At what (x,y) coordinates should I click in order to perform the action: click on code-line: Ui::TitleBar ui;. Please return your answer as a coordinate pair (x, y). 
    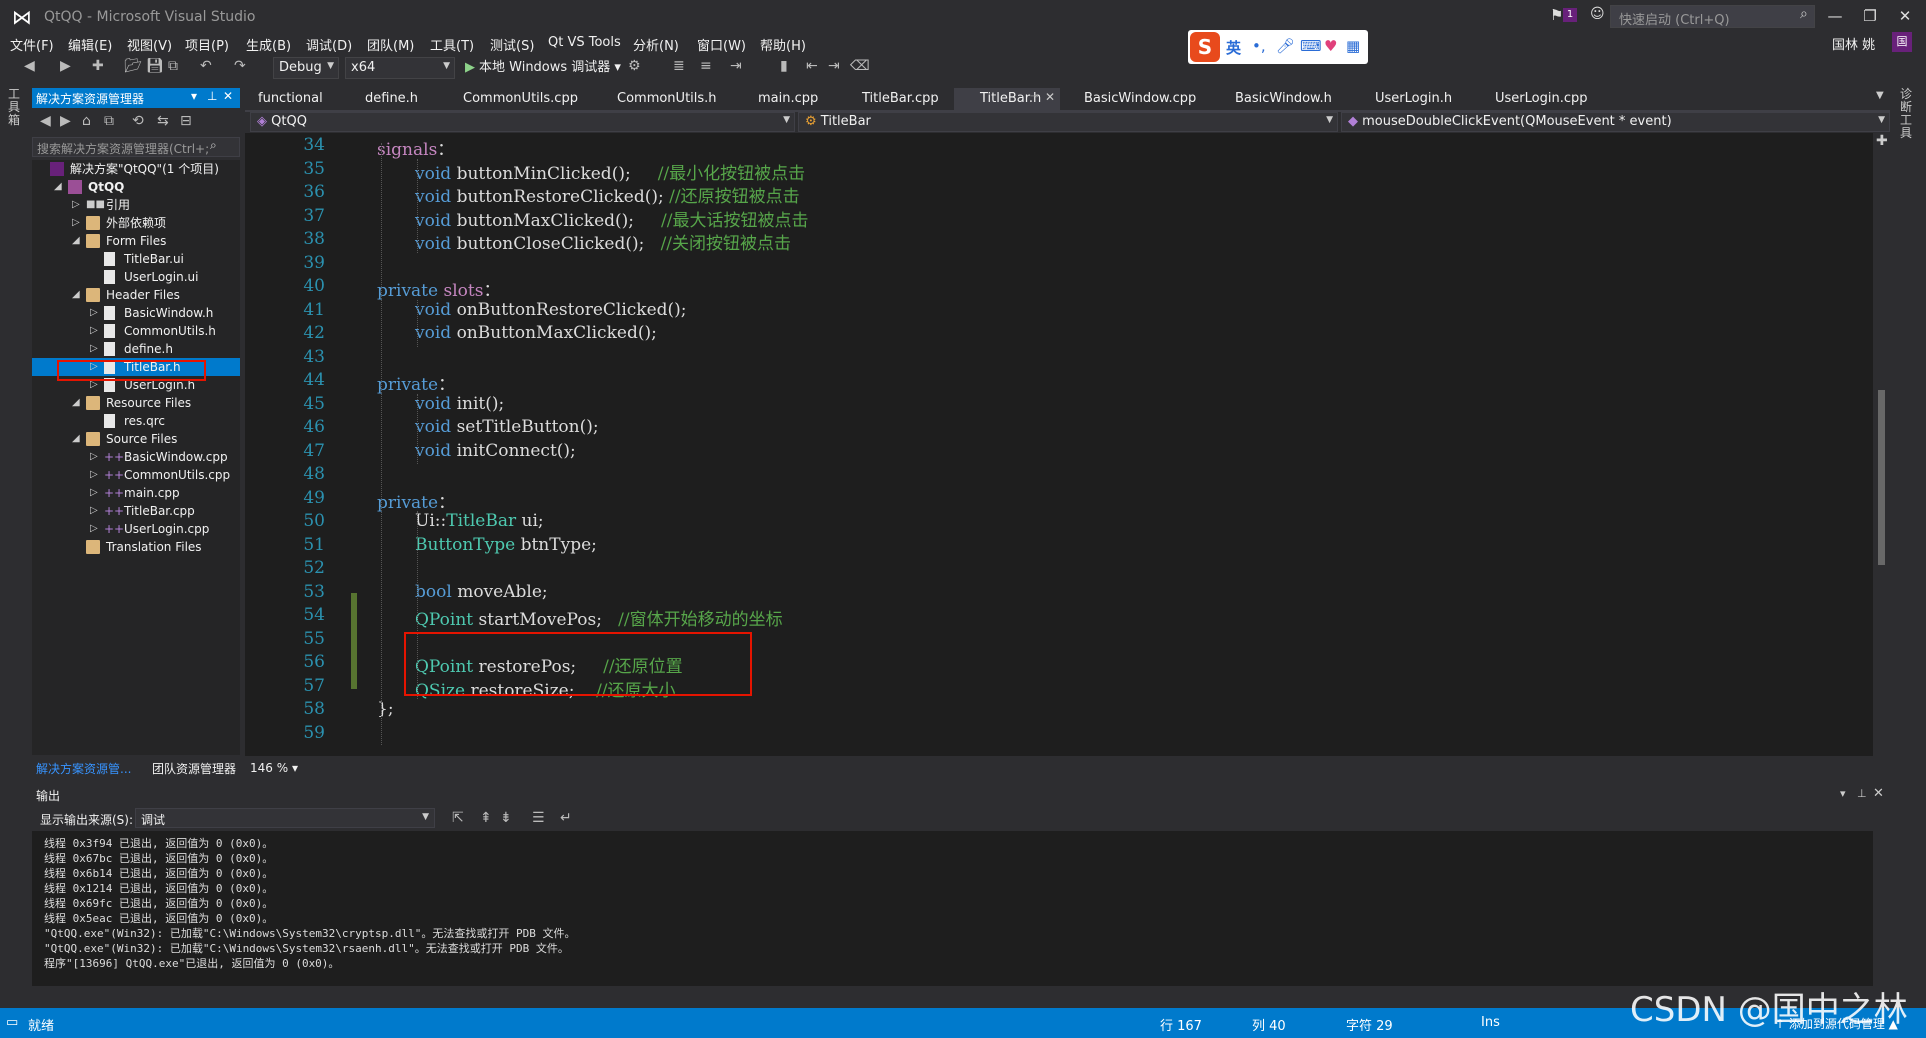
    Looking at the image, I should click on (479, 521).